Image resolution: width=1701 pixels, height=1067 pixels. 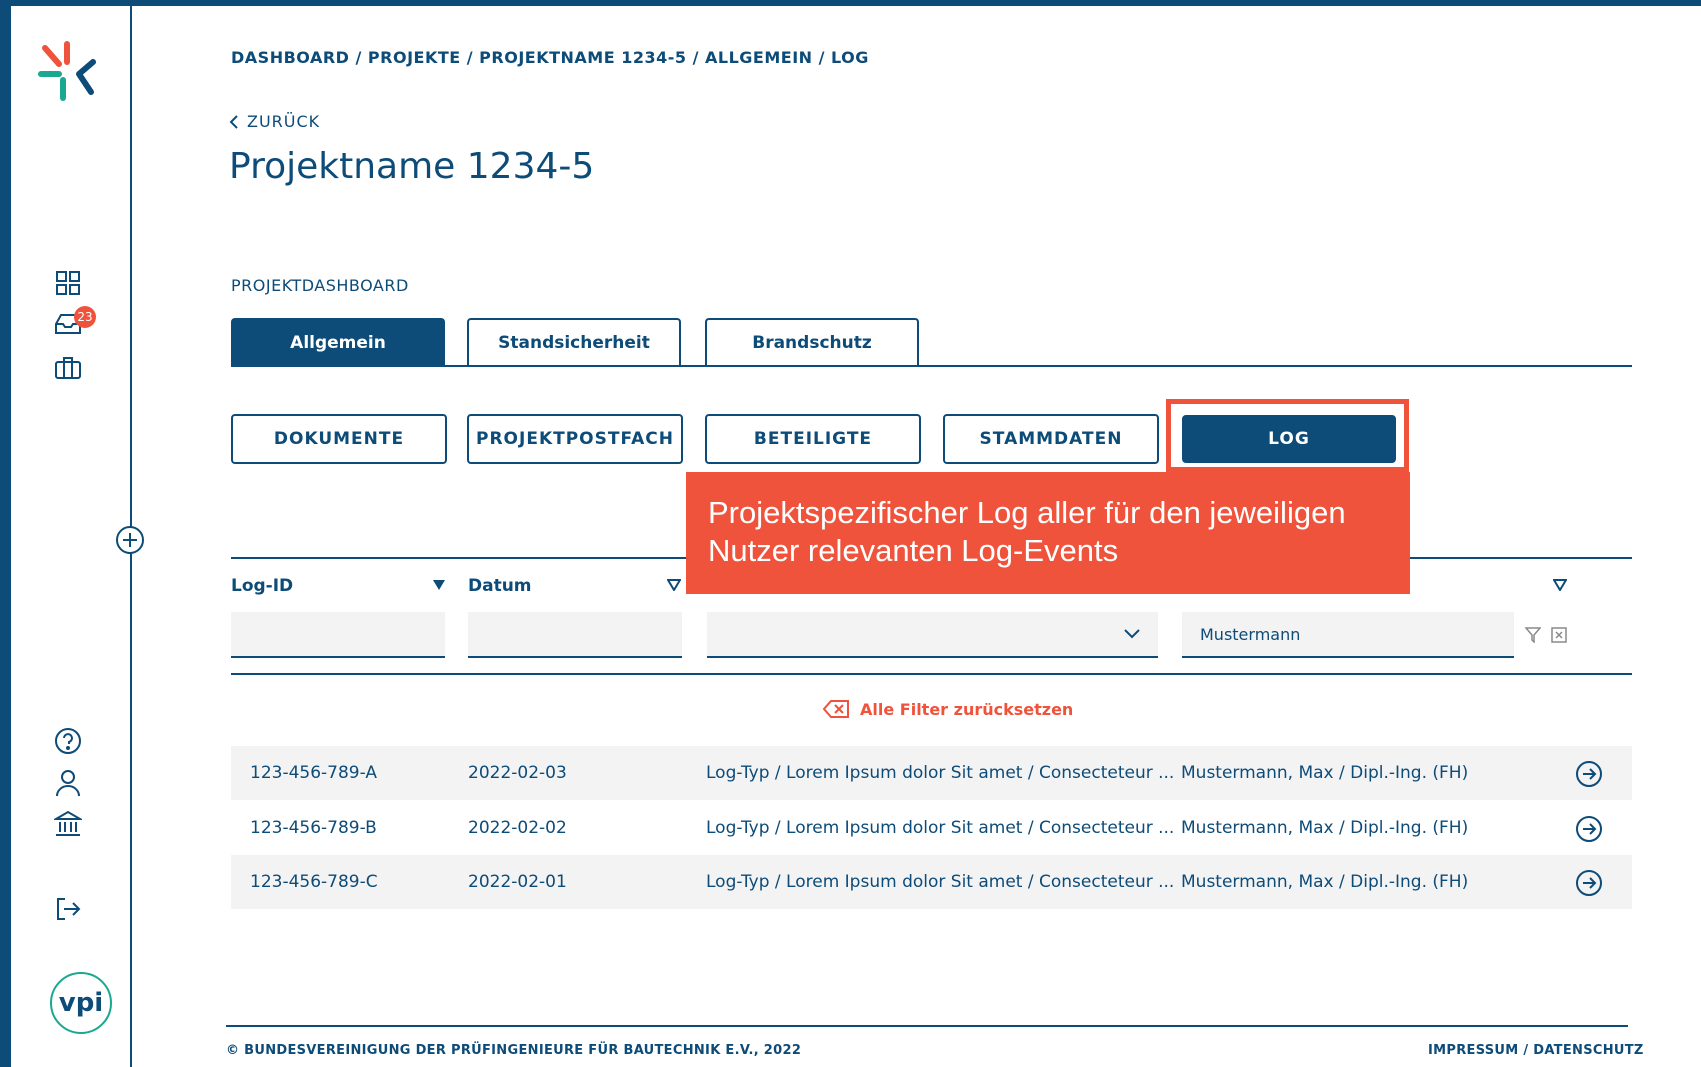 What do you see at coordinates (338, 342) in the screenshot?
I see `tab-allgemein: Allgemein` at bounding box center [338, 342].